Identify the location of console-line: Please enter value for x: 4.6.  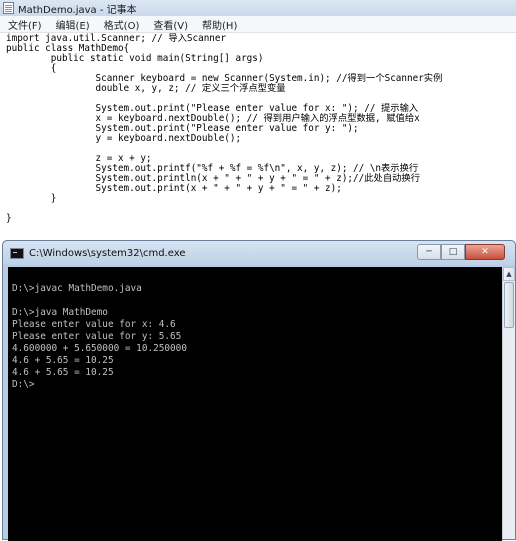
(94, 324).